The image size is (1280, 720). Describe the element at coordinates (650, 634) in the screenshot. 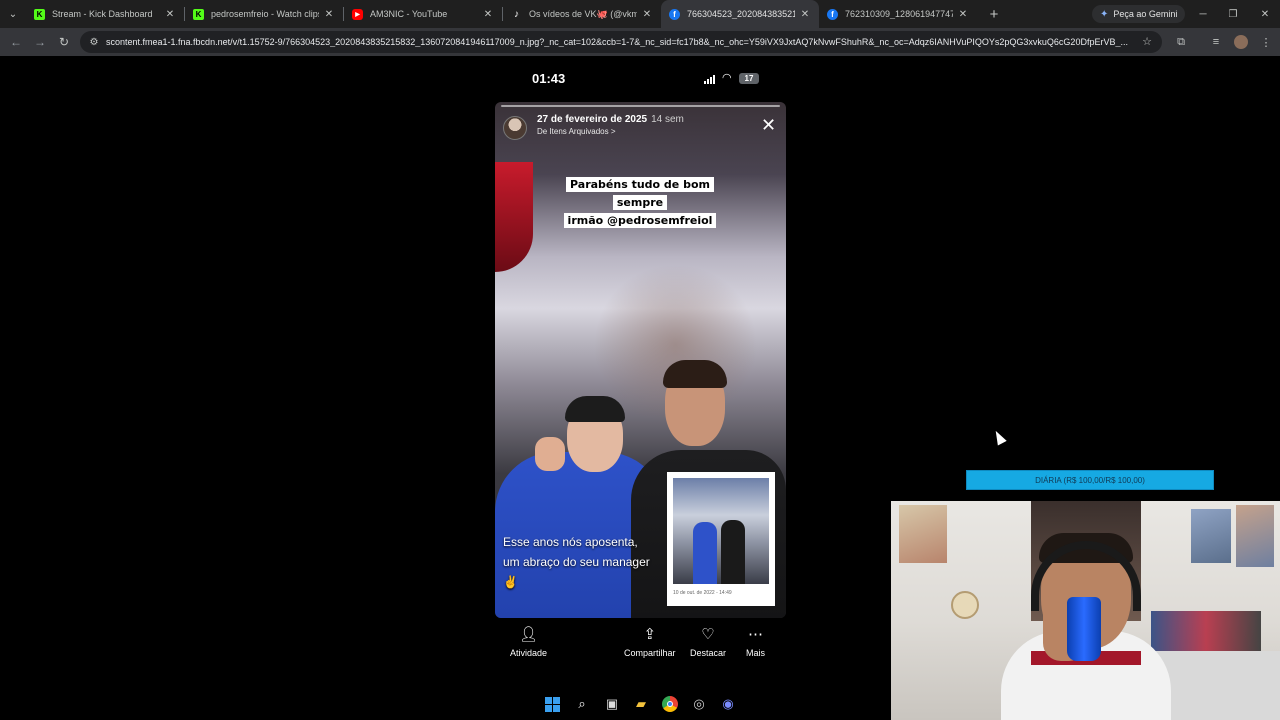

I see `share-icon: ⇪` at that location.